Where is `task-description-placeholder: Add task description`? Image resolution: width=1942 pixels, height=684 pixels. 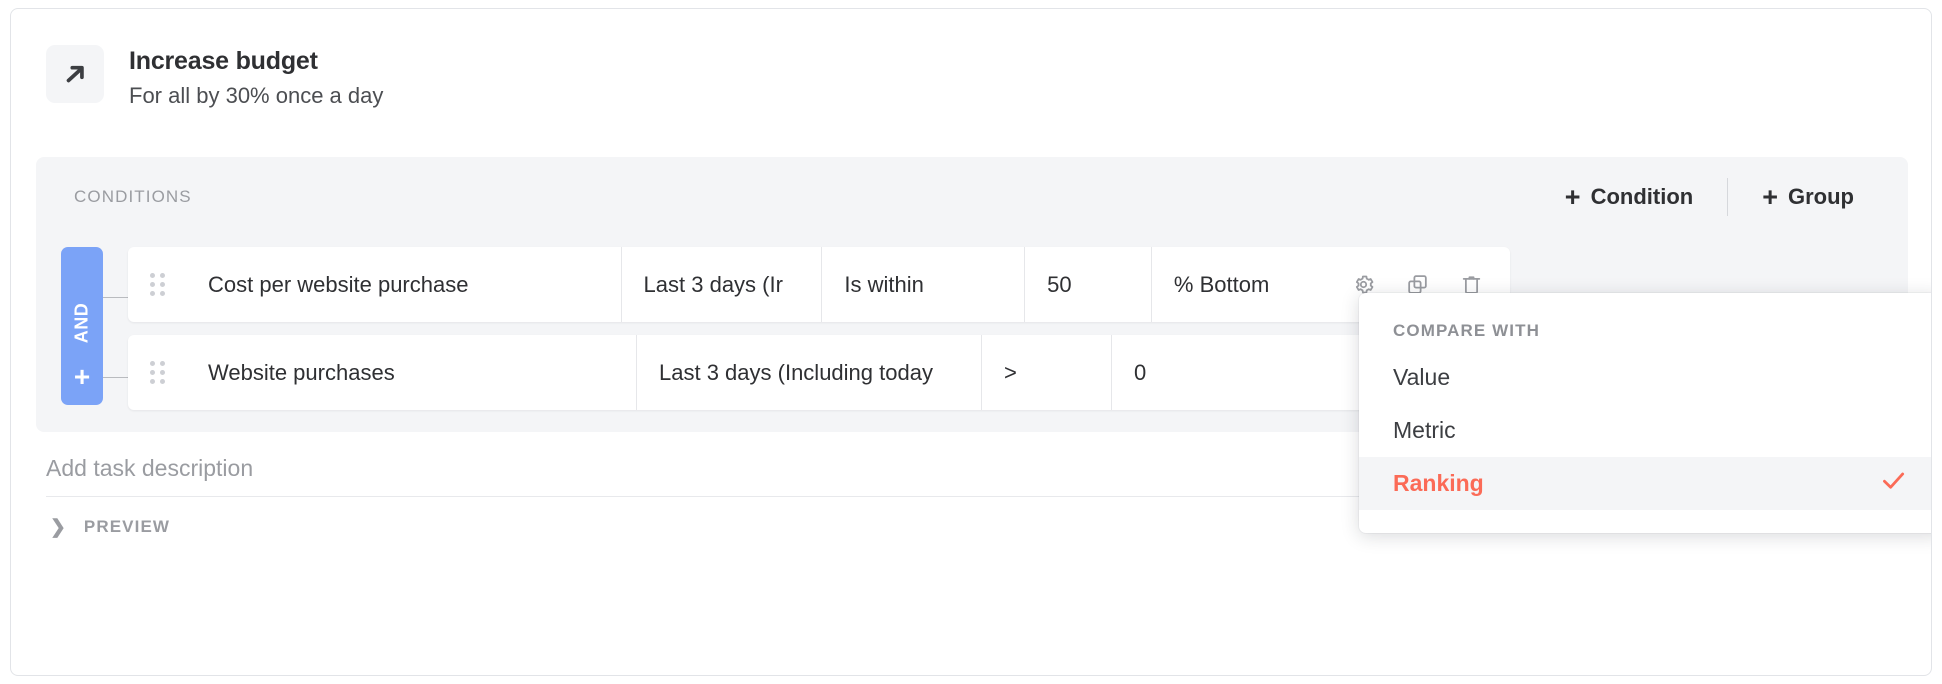 task-description-placeholder: Add task description is located at coordinates (150, 468).